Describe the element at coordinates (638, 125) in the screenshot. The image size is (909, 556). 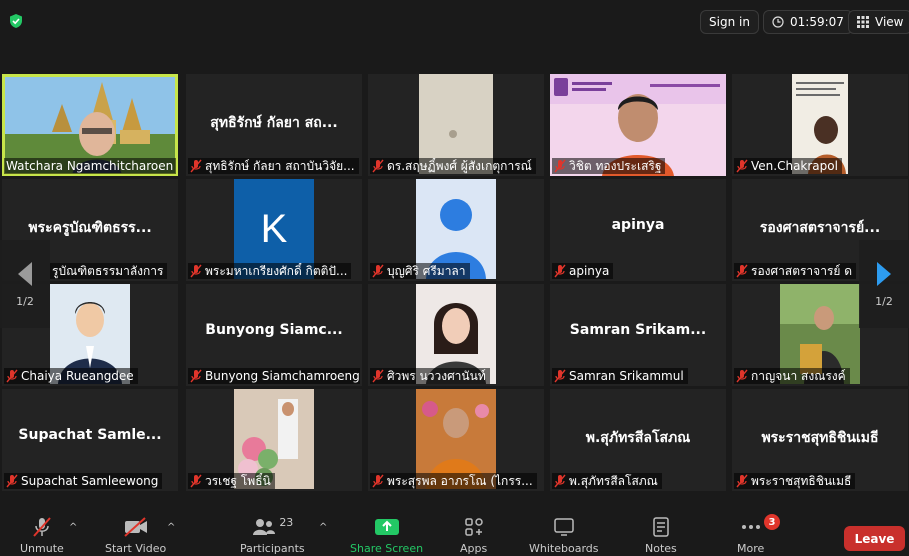
I see `video-tile: วิชิต ทองประเสริฐ` at that location.